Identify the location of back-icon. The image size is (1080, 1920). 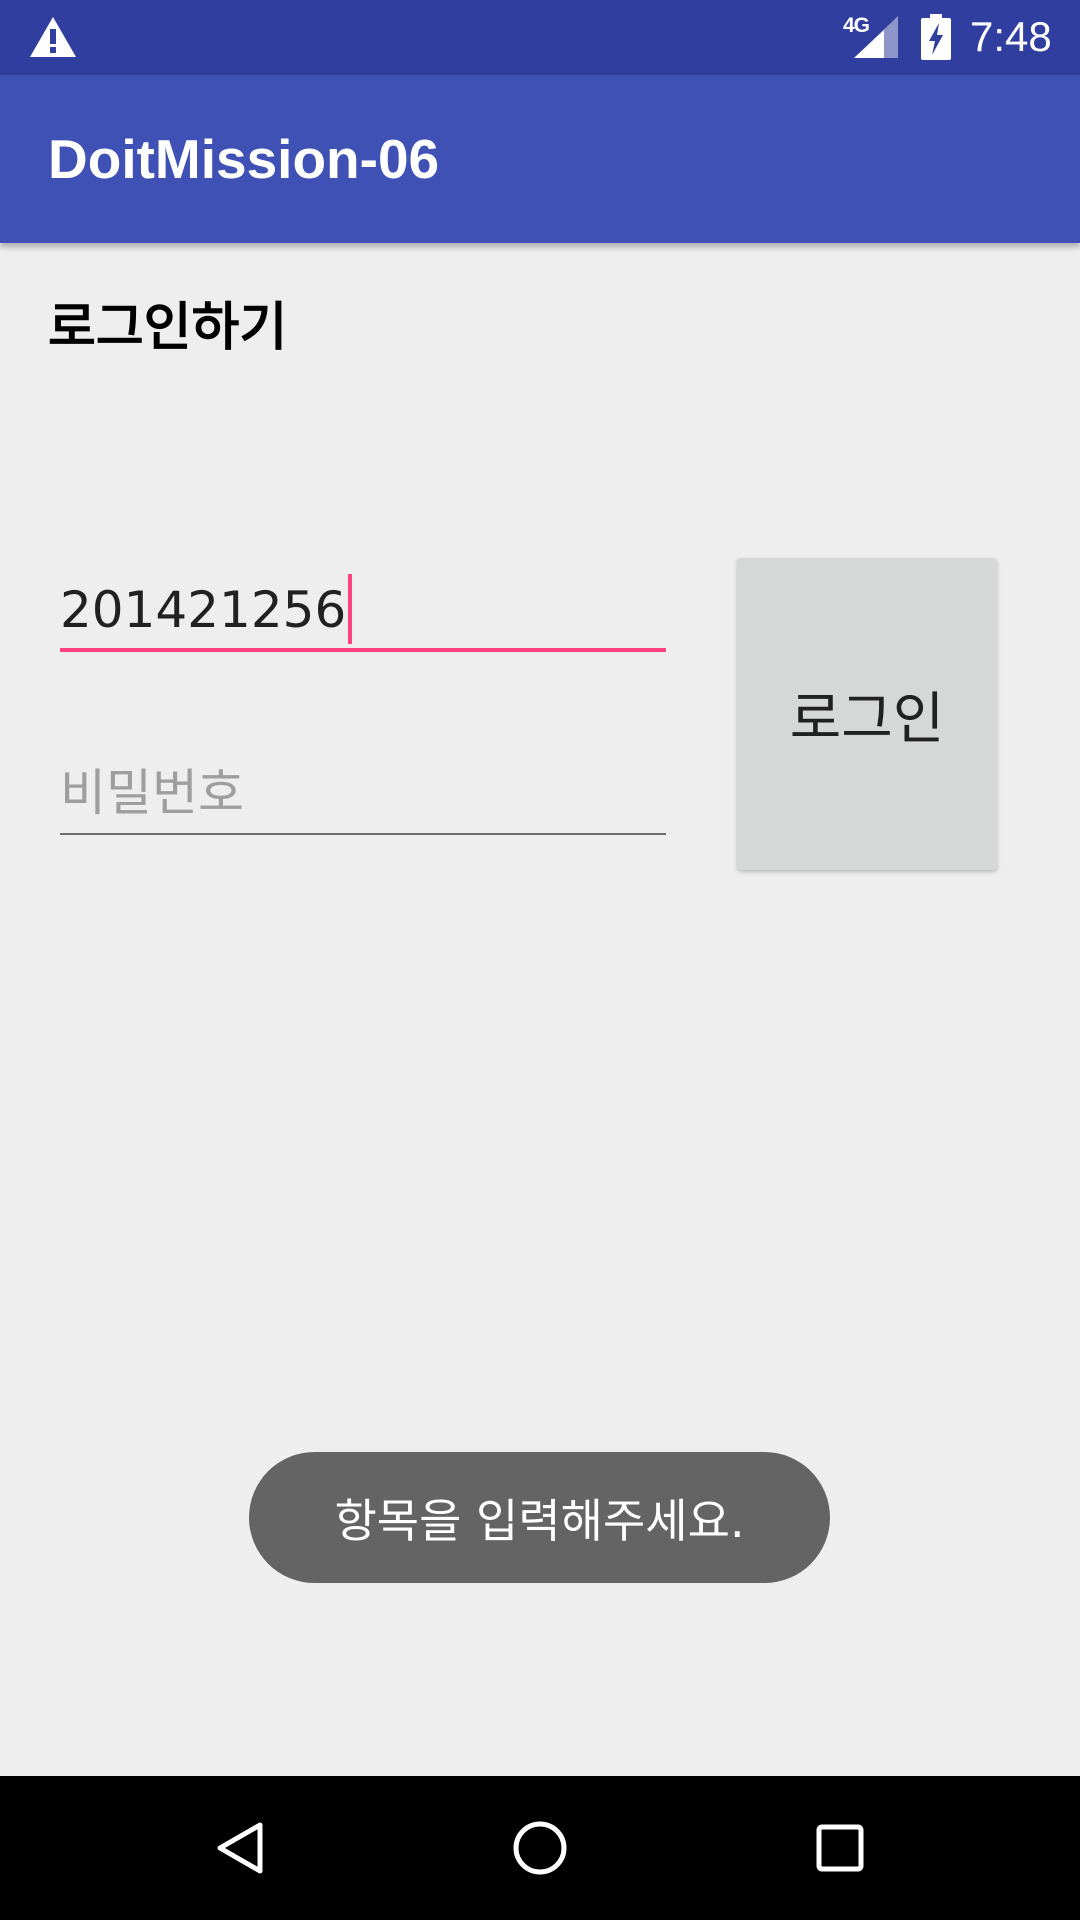
(240, 1848).